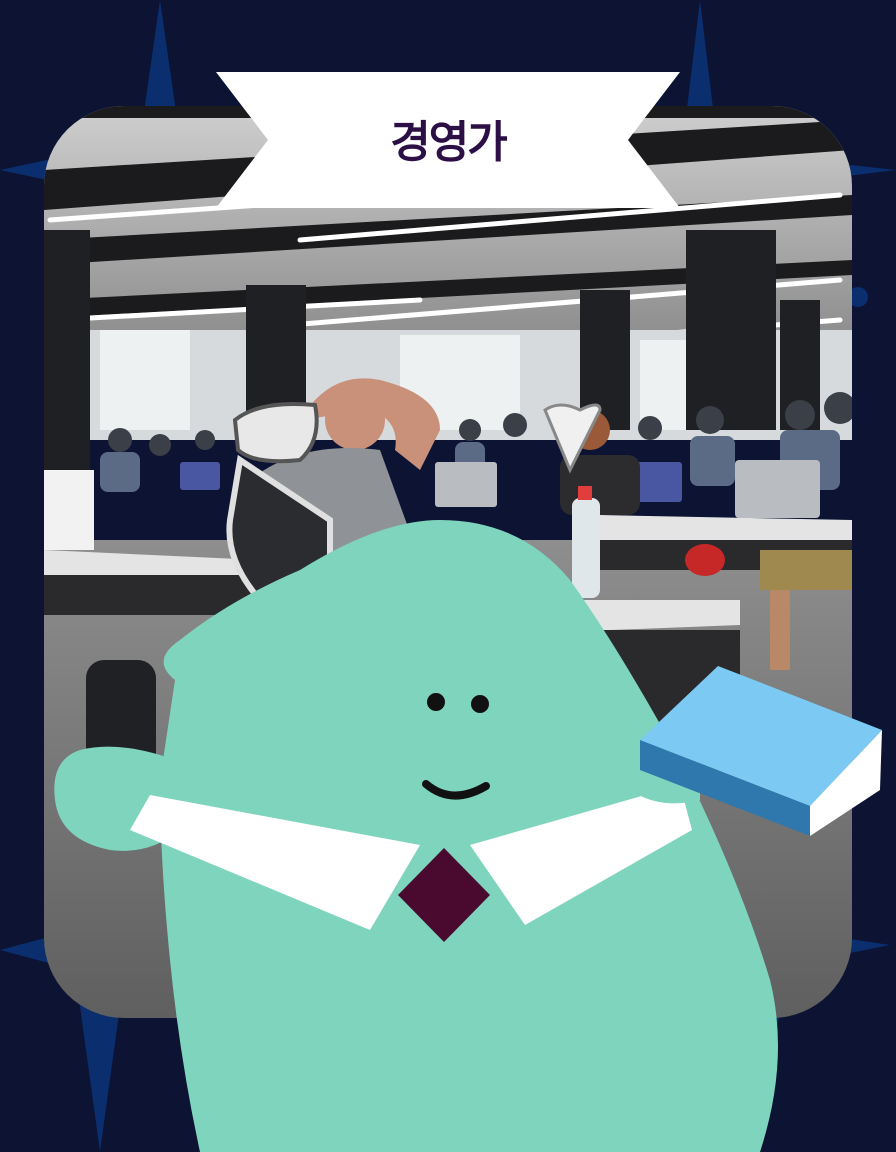 The height and width of the screenshot is (1152, 896). Describe the element at coordinates (761, 751) in the screenshot. I see `book-icon` at that location.